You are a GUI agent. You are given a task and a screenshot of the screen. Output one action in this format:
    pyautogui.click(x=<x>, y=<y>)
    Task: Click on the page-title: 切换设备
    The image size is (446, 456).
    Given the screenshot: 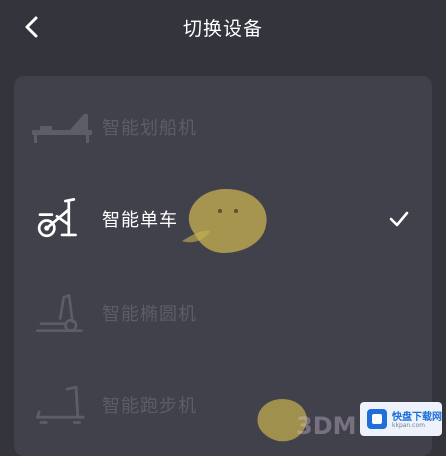 What is the action you would take?
    pyautogui.click(x=222, y=29)
    